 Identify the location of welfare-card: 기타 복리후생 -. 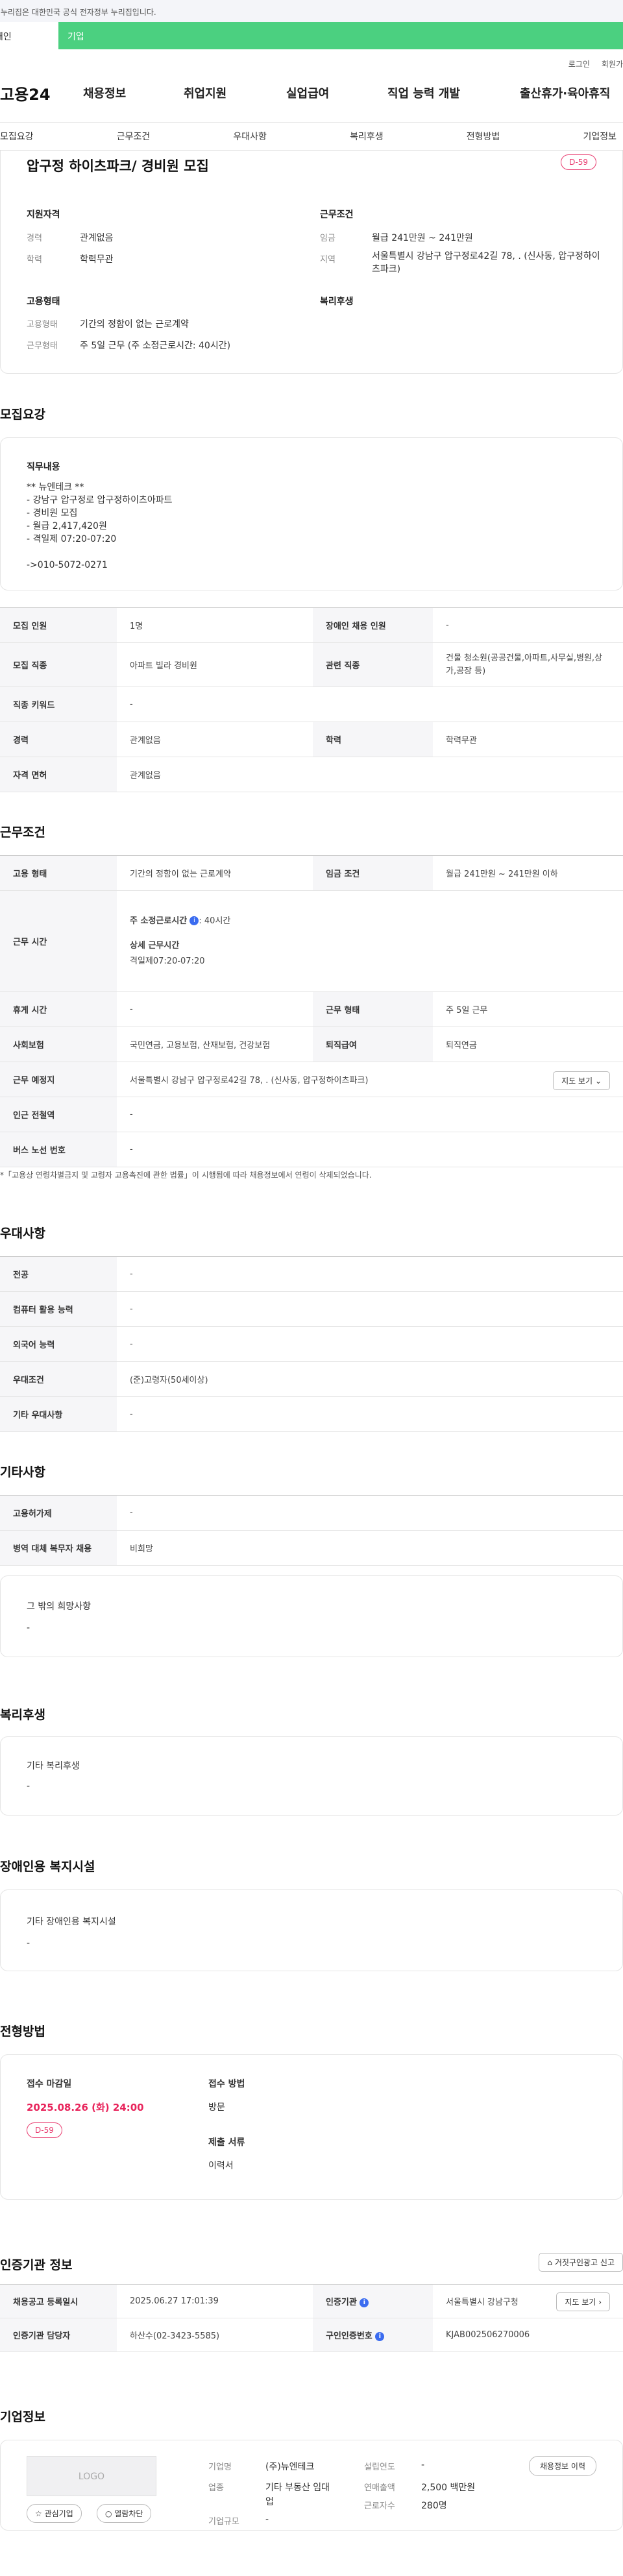
(311, 1776).